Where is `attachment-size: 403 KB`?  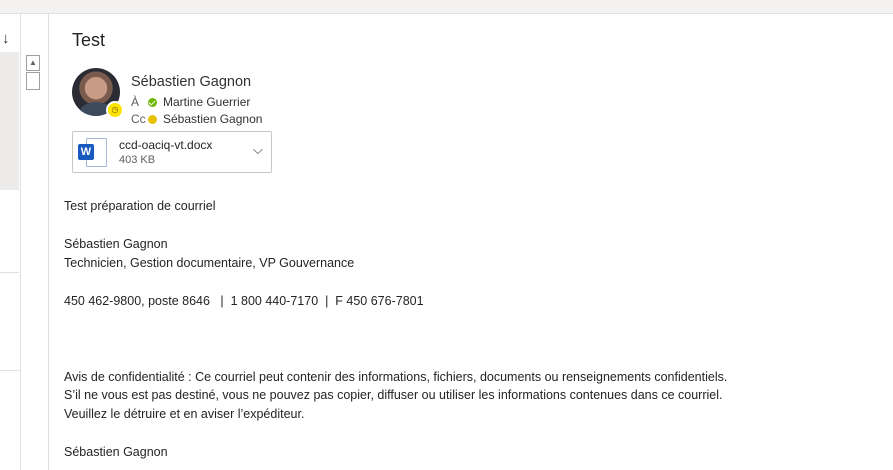 attachment-size: 403 KB is located at coordinates (137, 160).